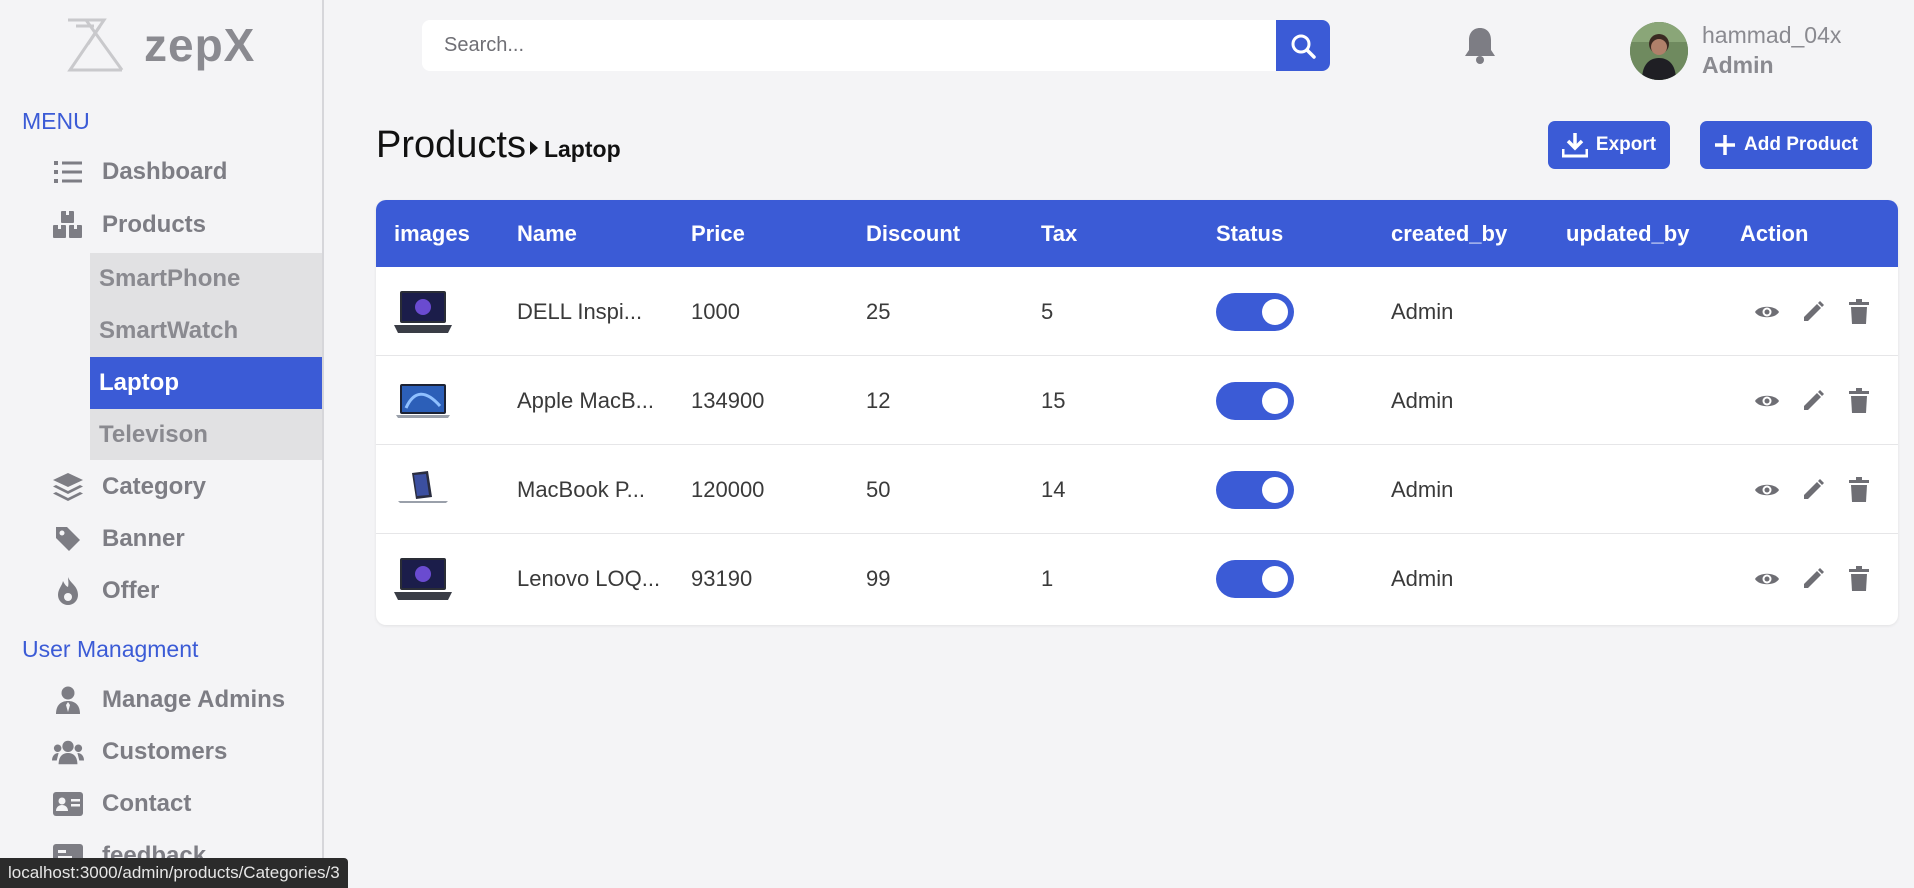 Image resolution: width=1914 pixels, height=888 pixels. I want to click on search-input, so click(850, 45).